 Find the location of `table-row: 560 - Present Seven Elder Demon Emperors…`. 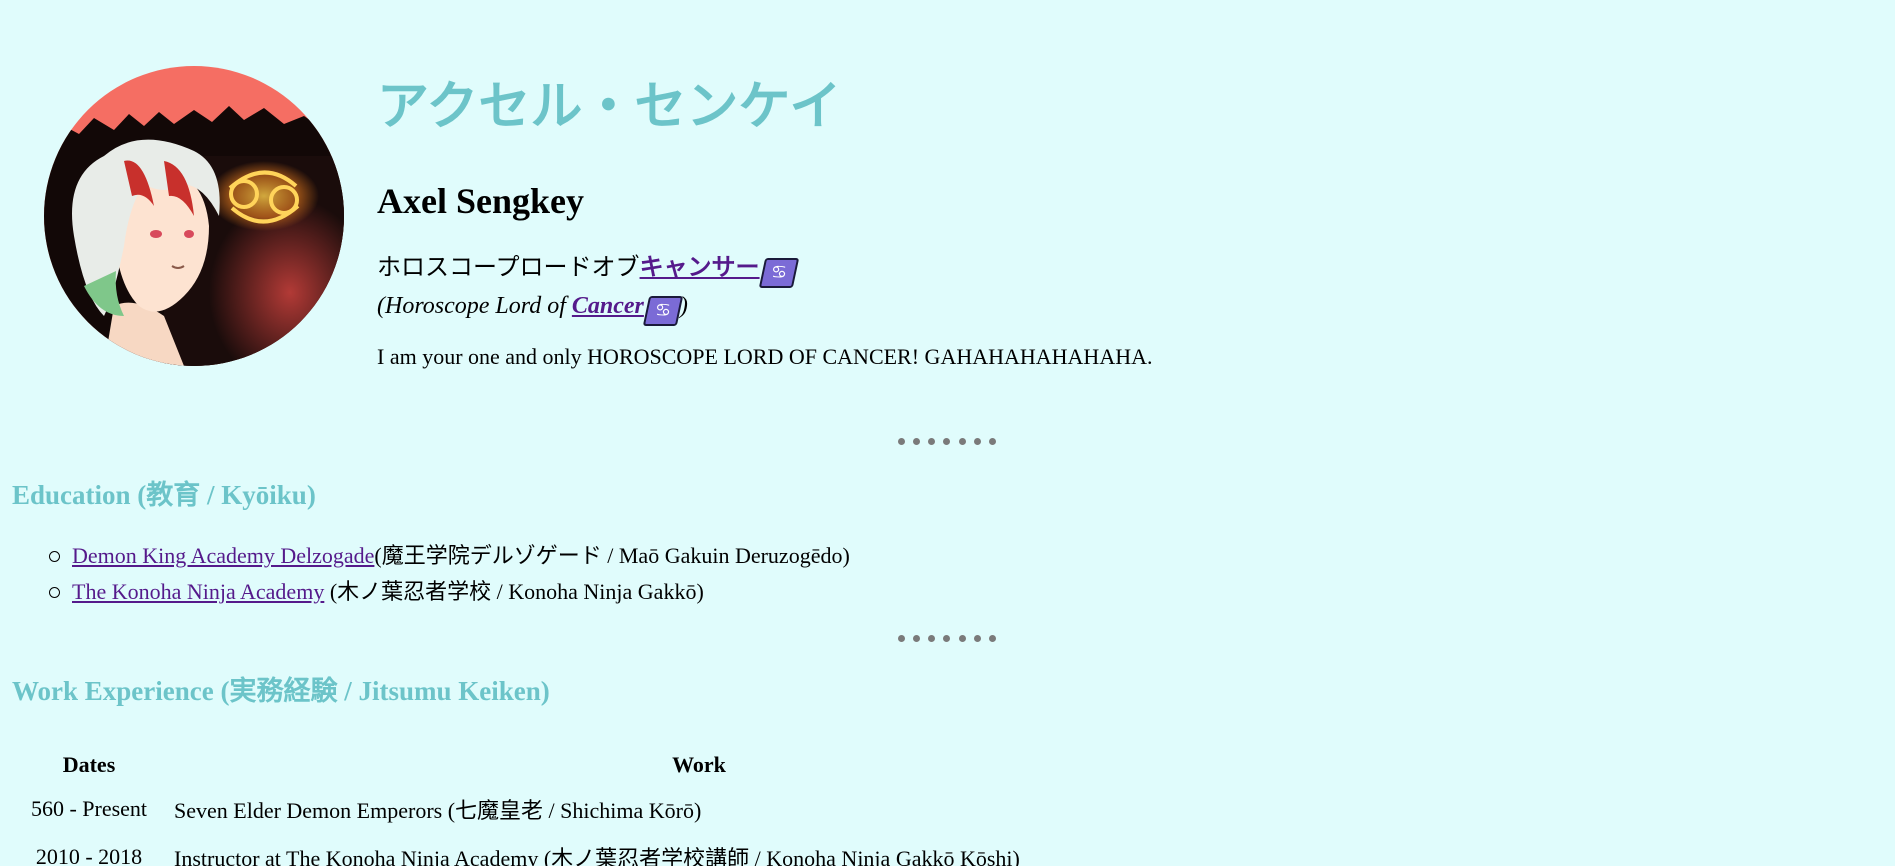

table-row: 560 - Present Seven Elder Demon Emperors… is located at coordinates (626, 809).